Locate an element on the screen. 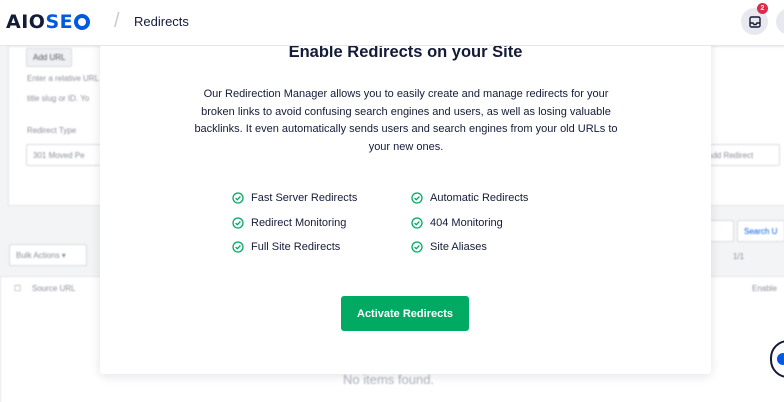 Image resolution: width=784 pixels, height=402 pixels. breadcrumb-current: Redirects is located at coordinates (161, 21).